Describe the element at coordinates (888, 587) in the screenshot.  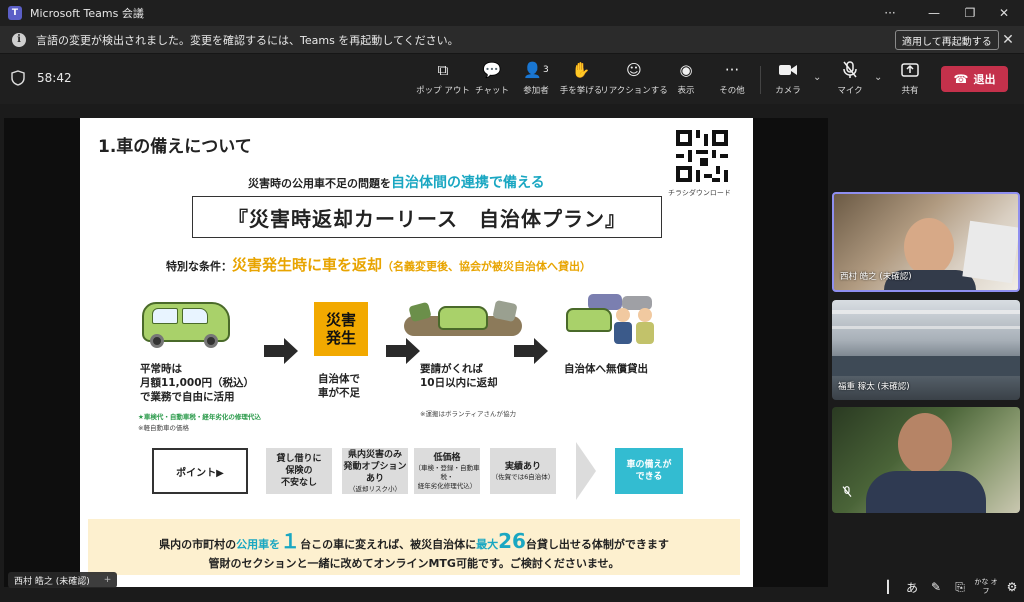
I see `ime-handle-icon: ┃` at that location.